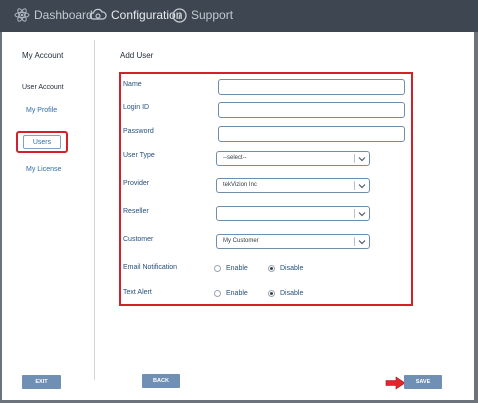 The image size is (478, 403). I want to click on text-alert-label: Text Alert, so click(137, 292).